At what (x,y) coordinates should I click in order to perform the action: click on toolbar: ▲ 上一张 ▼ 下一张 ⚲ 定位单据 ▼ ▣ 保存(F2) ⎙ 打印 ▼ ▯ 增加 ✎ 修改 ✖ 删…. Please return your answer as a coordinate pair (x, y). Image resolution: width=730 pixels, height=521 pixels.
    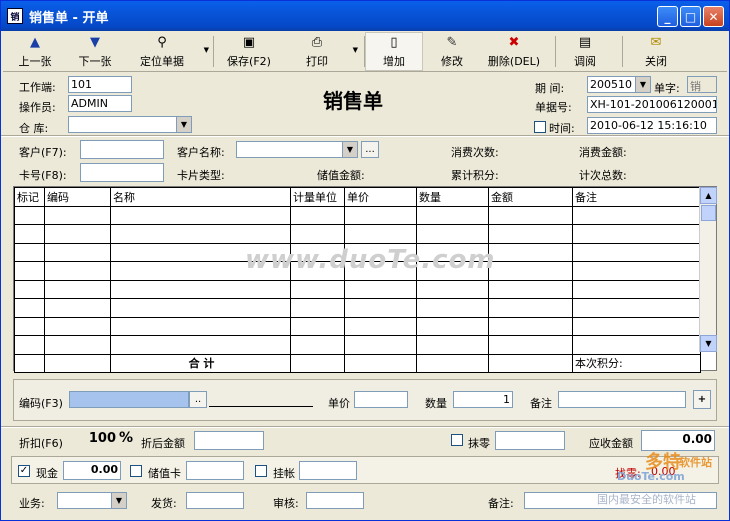
    Looking at the image, I should click on (365, 52).